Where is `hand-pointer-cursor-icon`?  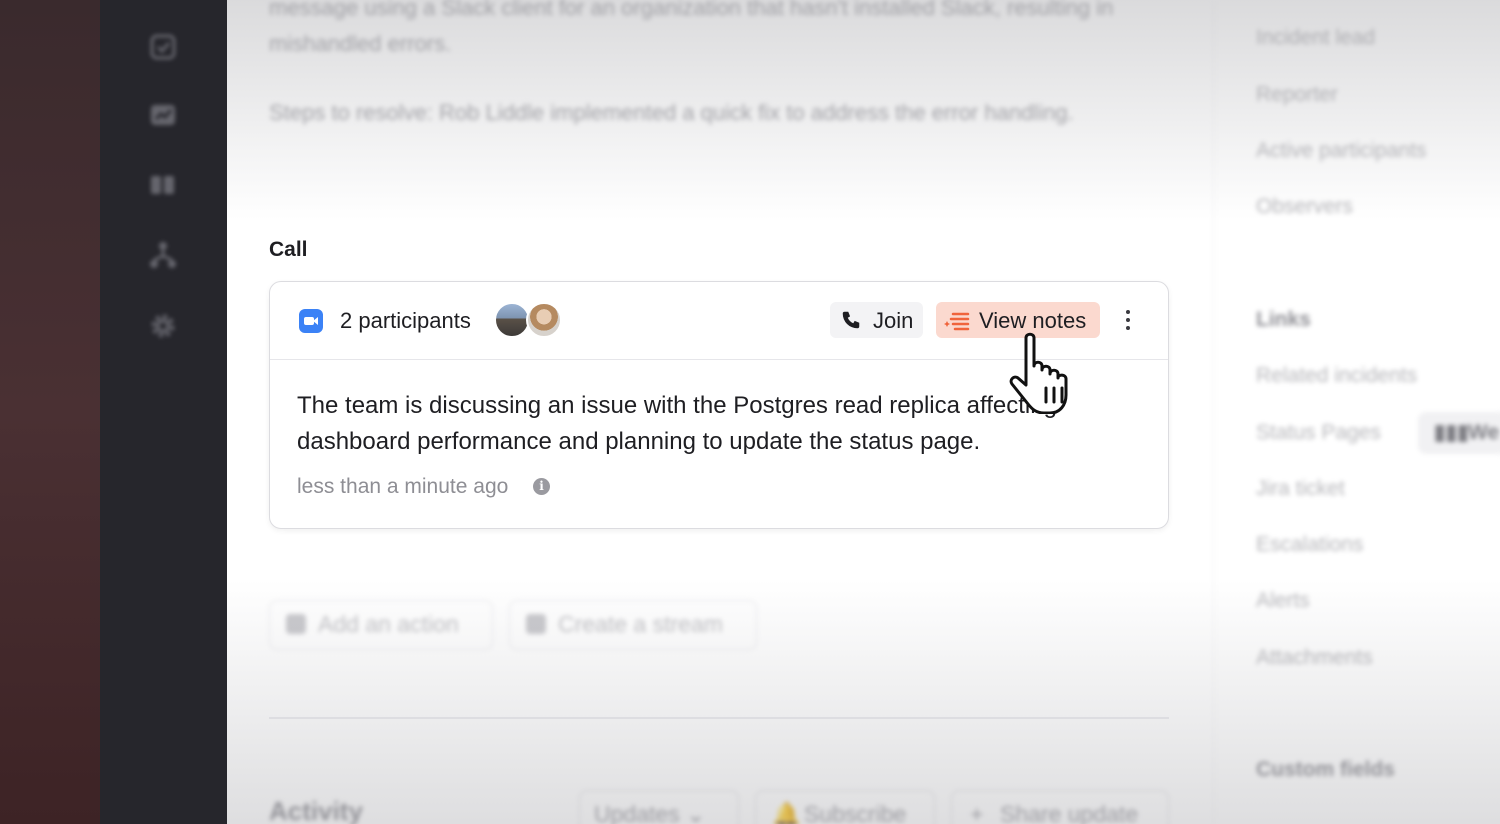 hand-pointer-cursor-icon is located at coordinates (1038, 373).